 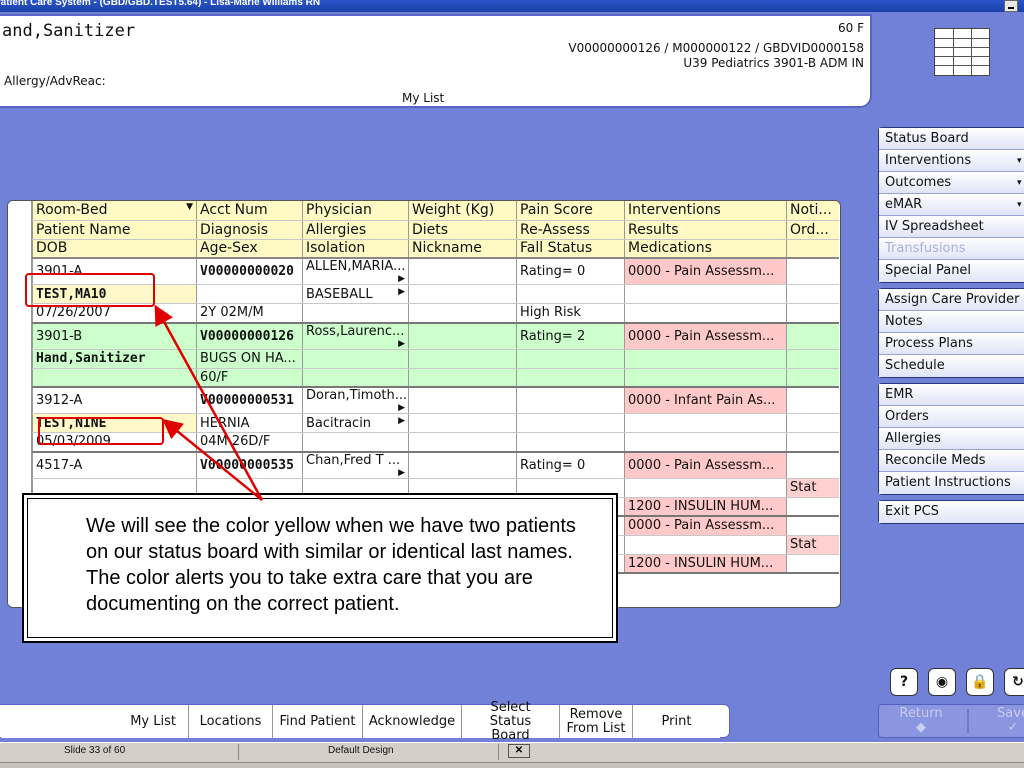 I want to click on taskbar-strip, so click(x=512, y=765).